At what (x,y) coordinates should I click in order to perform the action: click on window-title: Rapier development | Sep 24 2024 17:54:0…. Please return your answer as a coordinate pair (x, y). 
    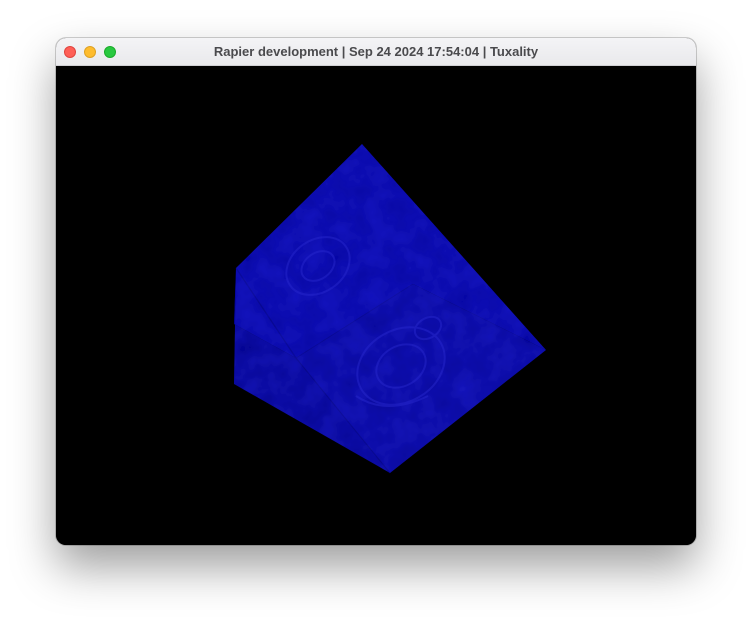
    Looking at the image, I should click on (376, 51).